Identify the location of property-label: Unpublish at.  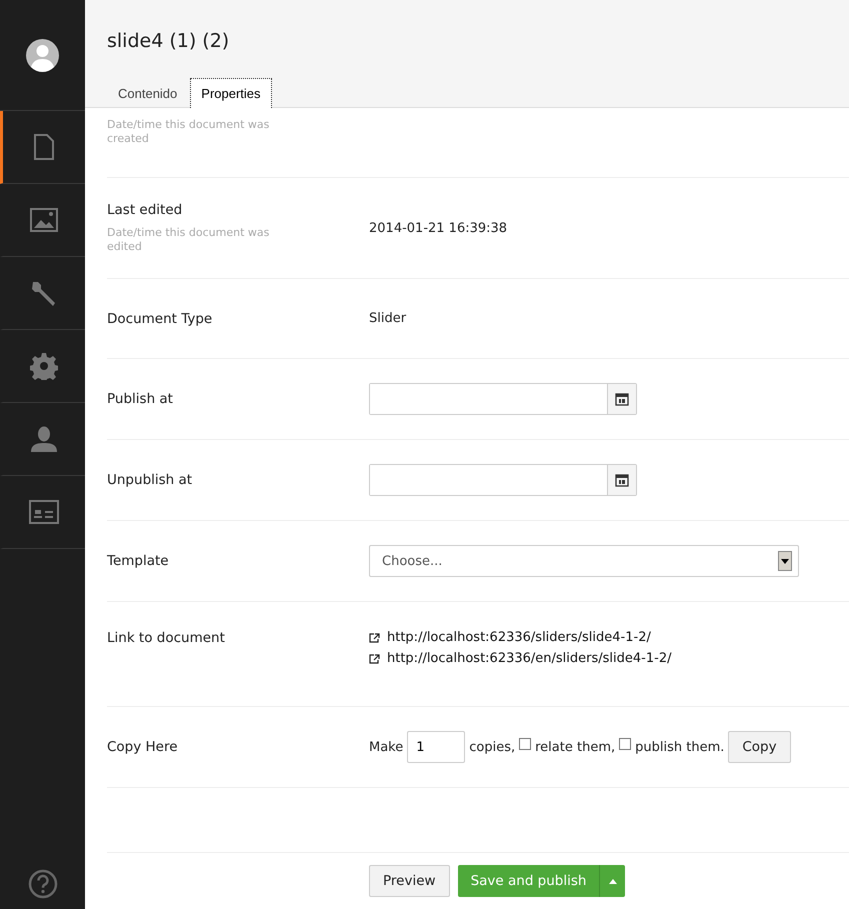
(150, 480).